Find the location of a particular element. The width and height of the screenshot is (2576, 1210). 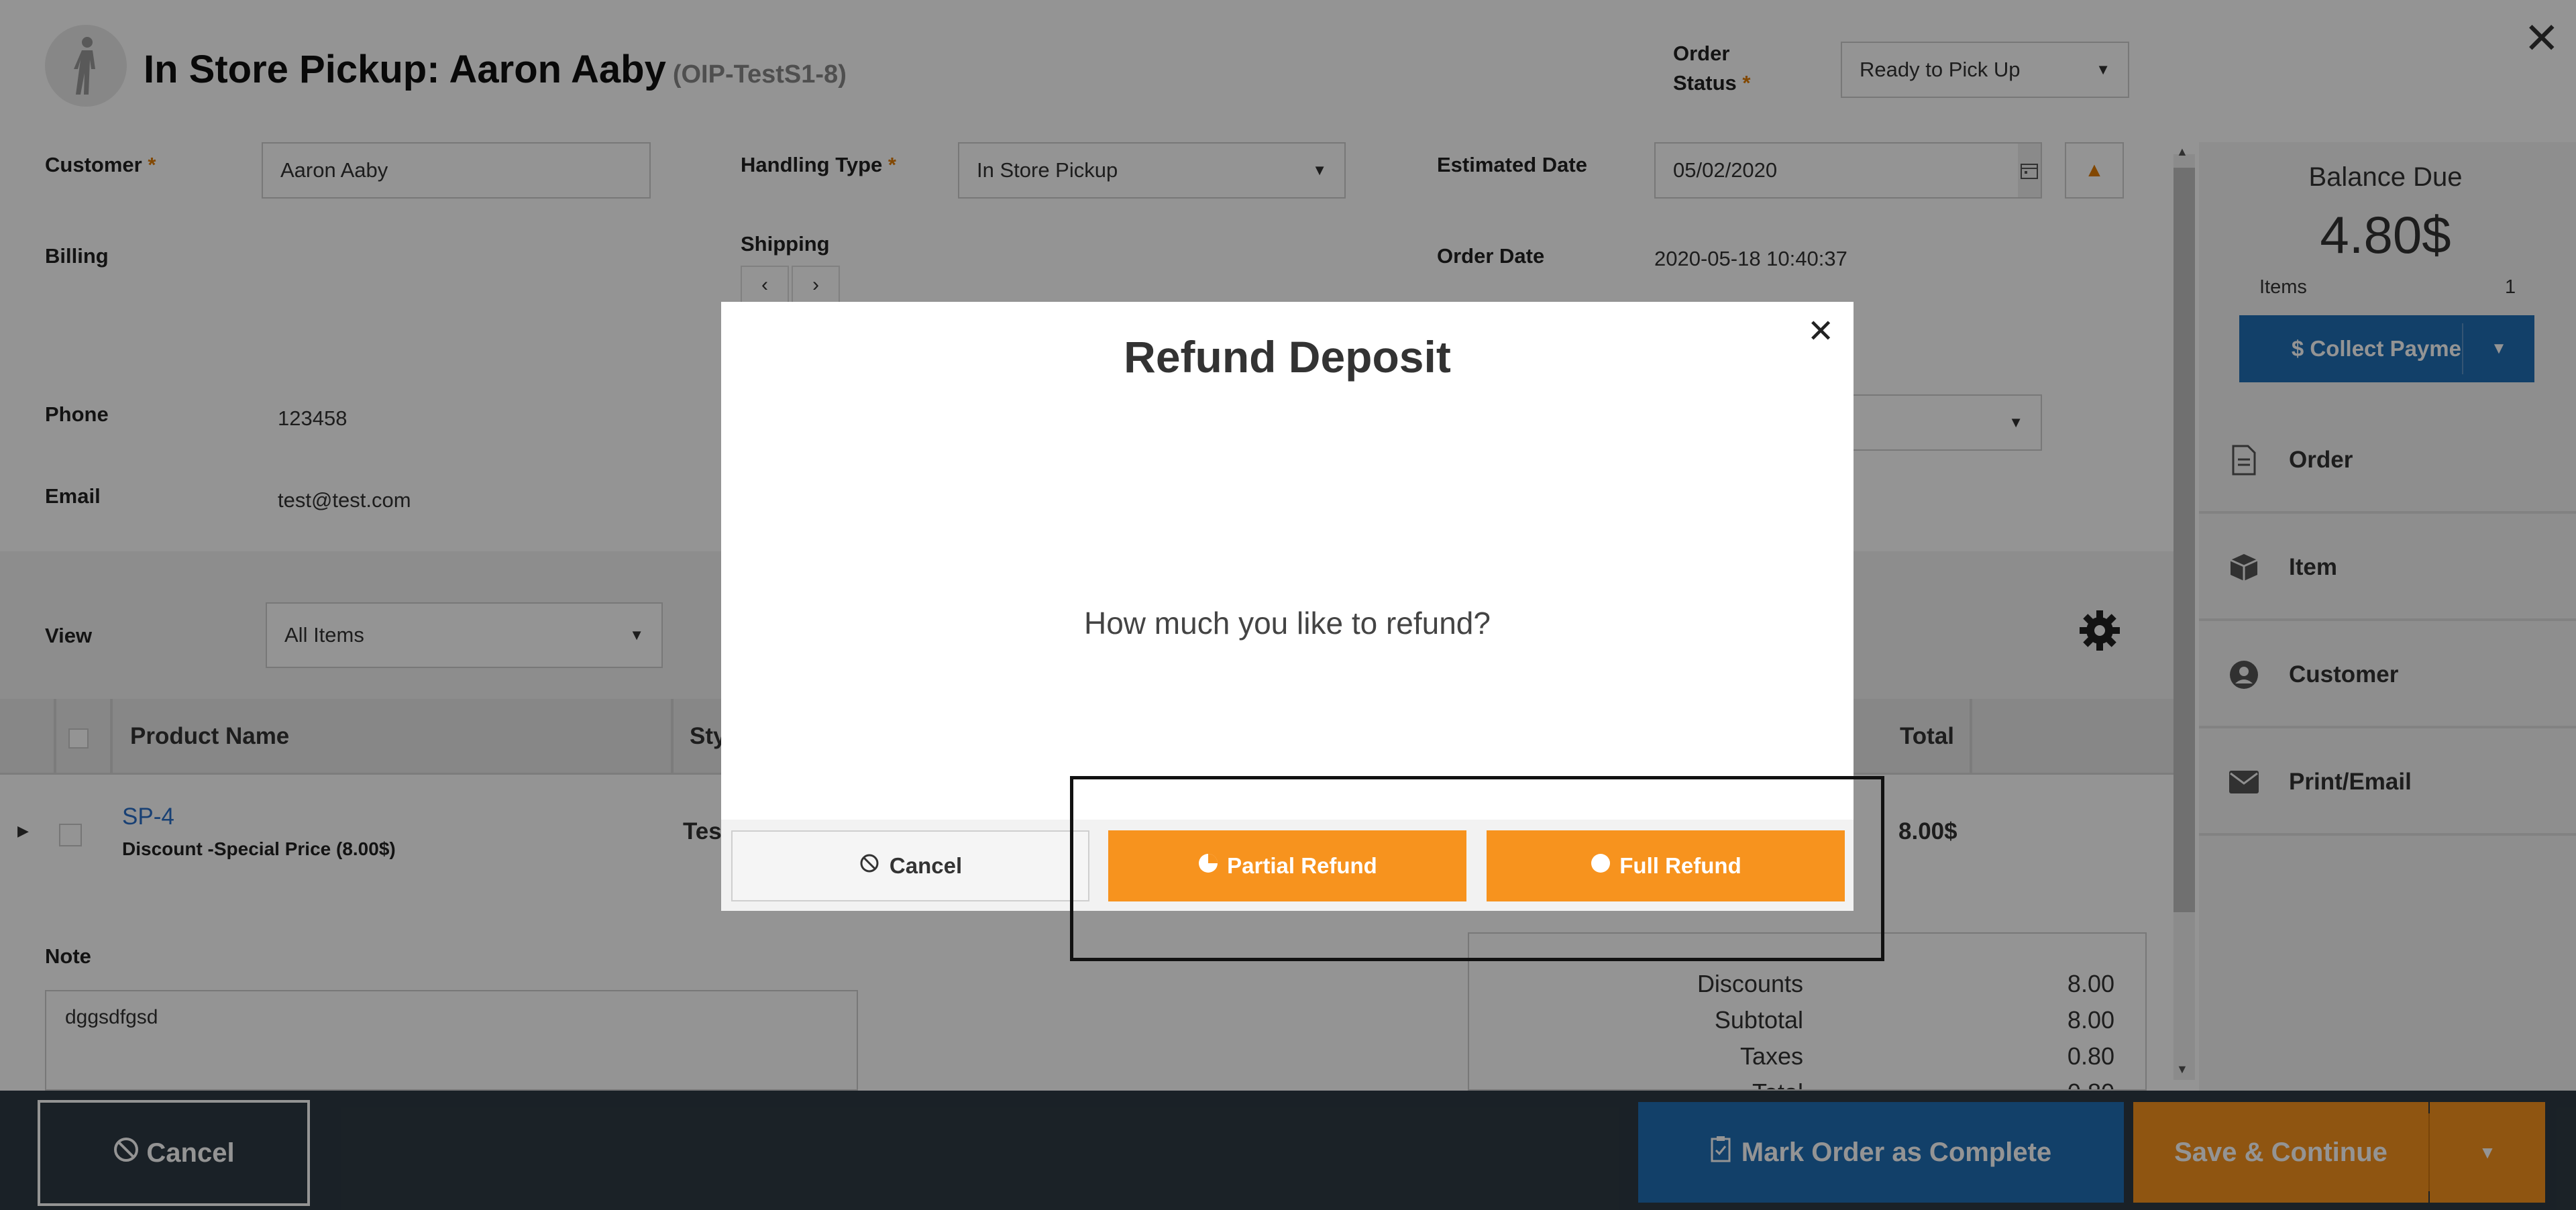

modal-question: How much you like to refund? is located at coordinates (1287, 624).